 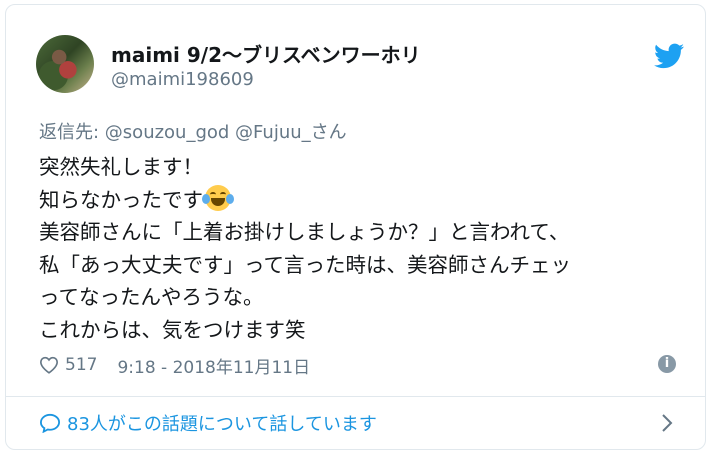 I want to click on conversation-link: 83人がこの話題について話しています, so click(x=208, y=423).